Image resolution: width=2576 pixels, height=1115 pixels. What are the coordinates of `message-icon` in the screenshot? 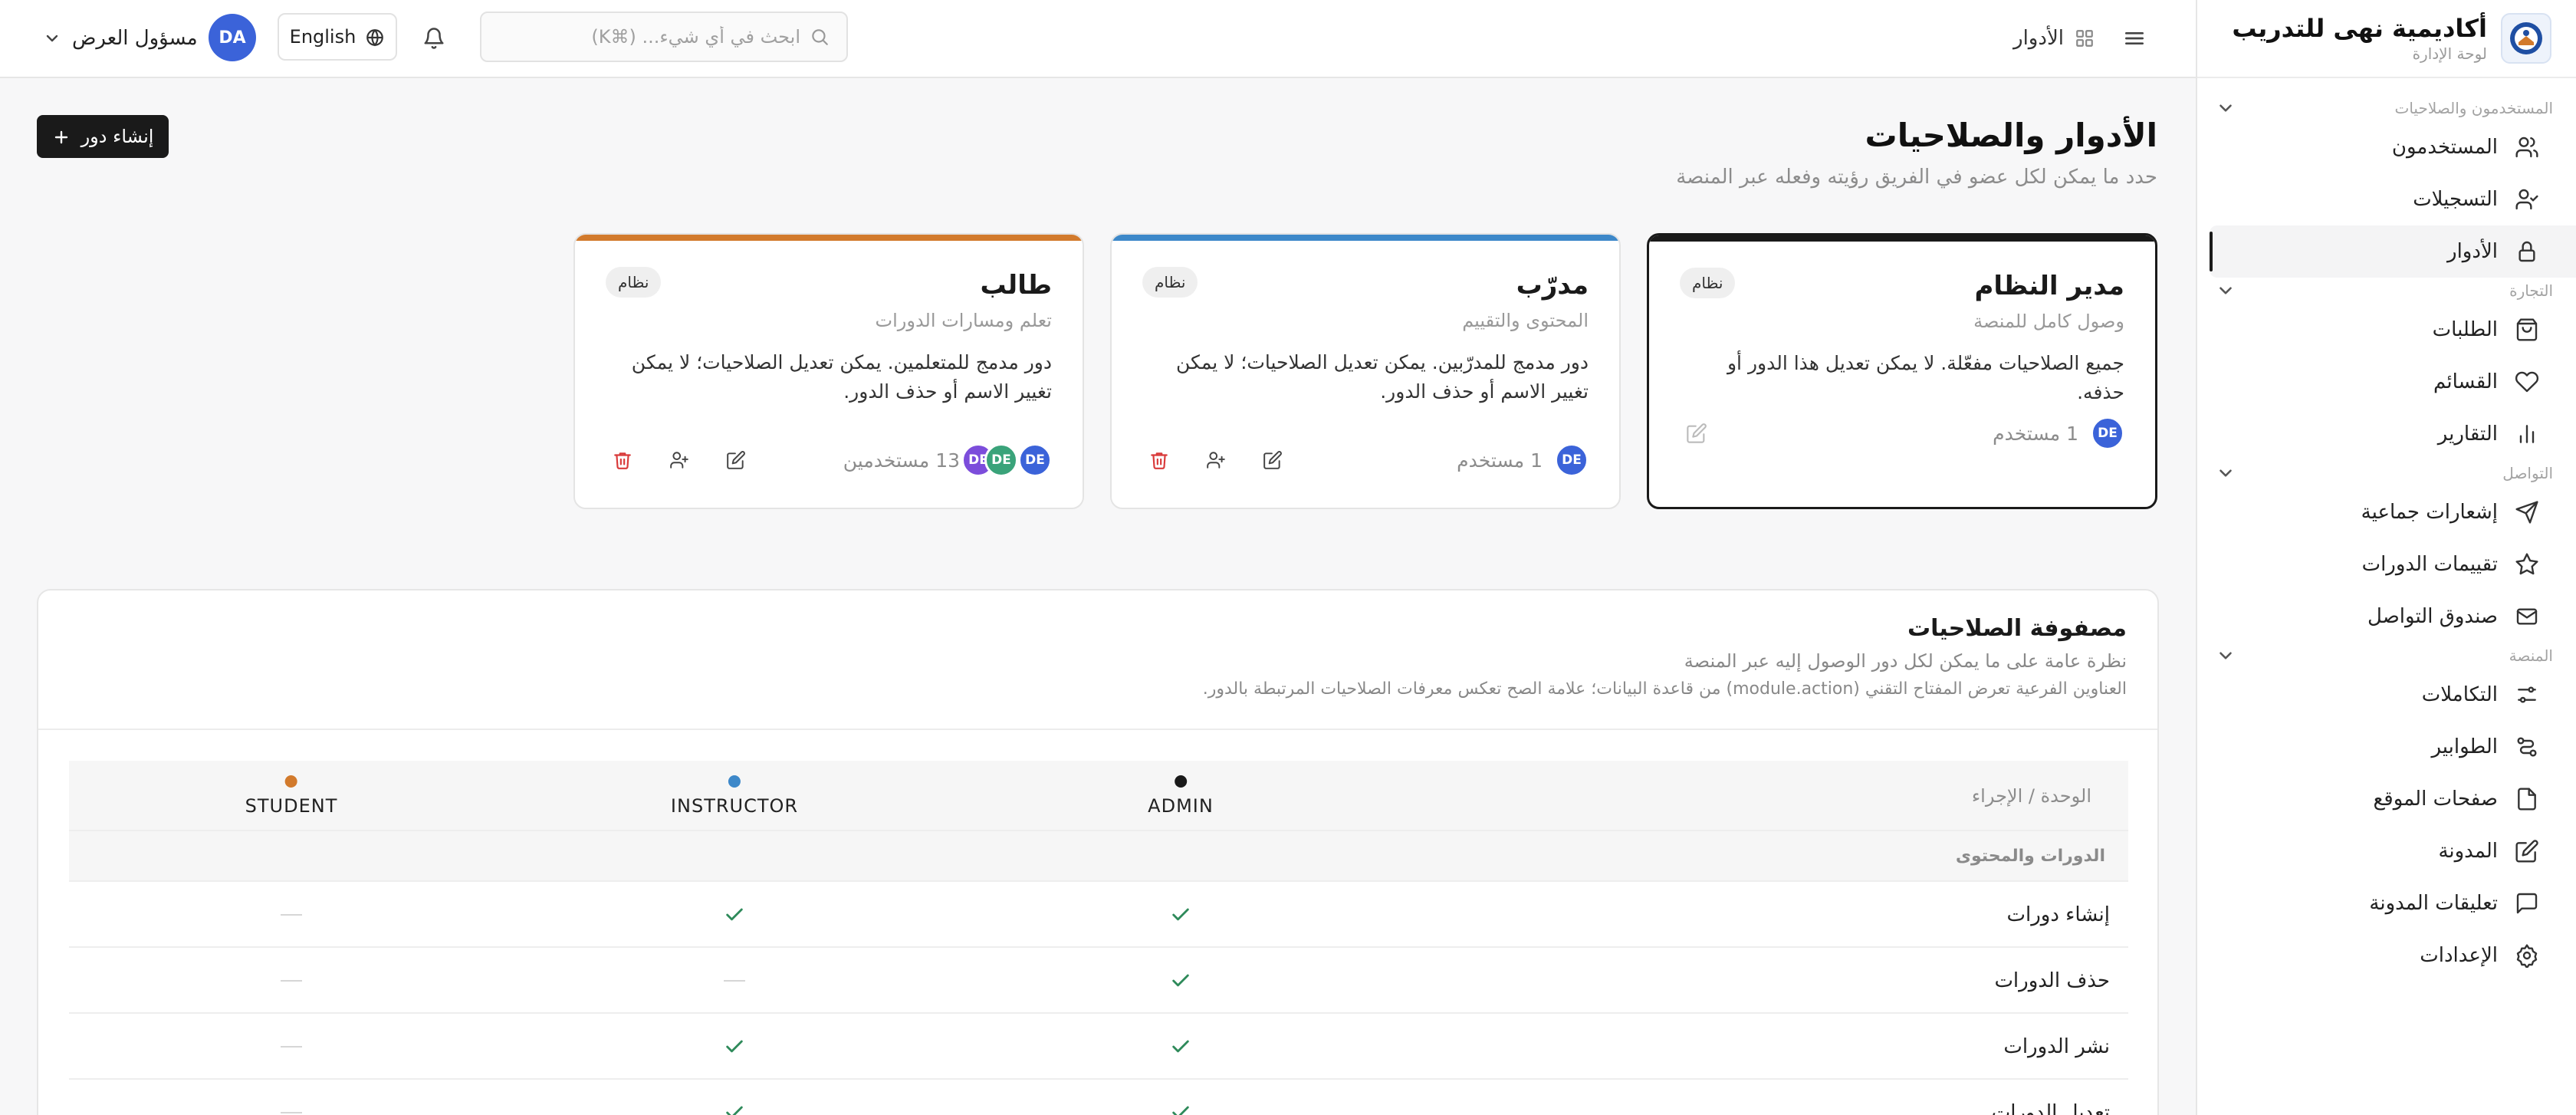 It's located at (2527, 903).